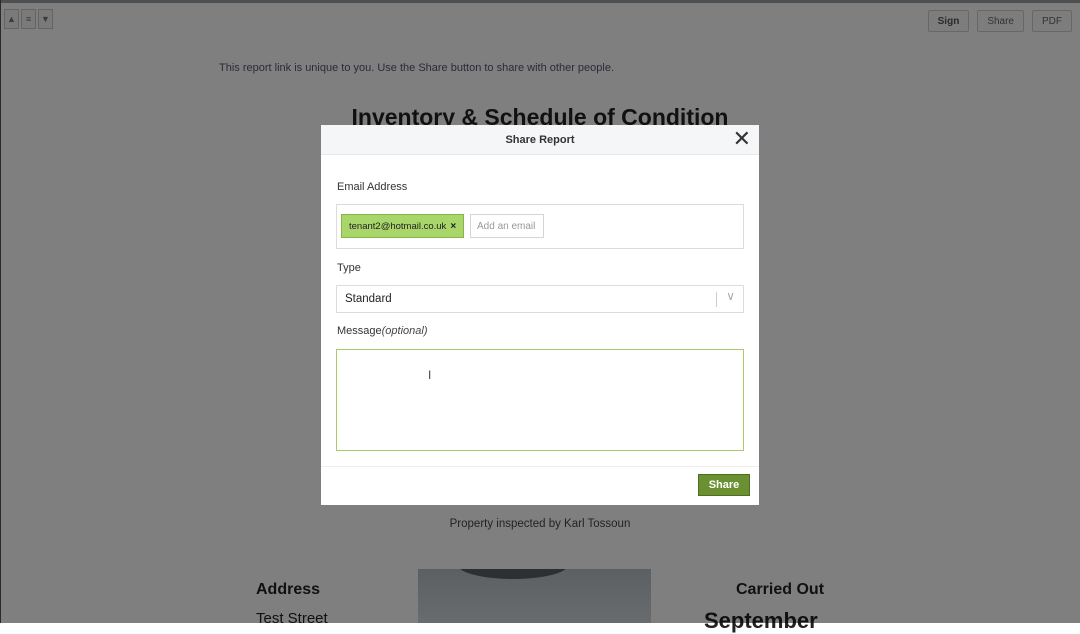 This screenshot has height=634, width=1080. What do you see at coordinates (372, 187) in the screenshot?
I see `email-address-label: Email Address` at bounding box center [372, 187].